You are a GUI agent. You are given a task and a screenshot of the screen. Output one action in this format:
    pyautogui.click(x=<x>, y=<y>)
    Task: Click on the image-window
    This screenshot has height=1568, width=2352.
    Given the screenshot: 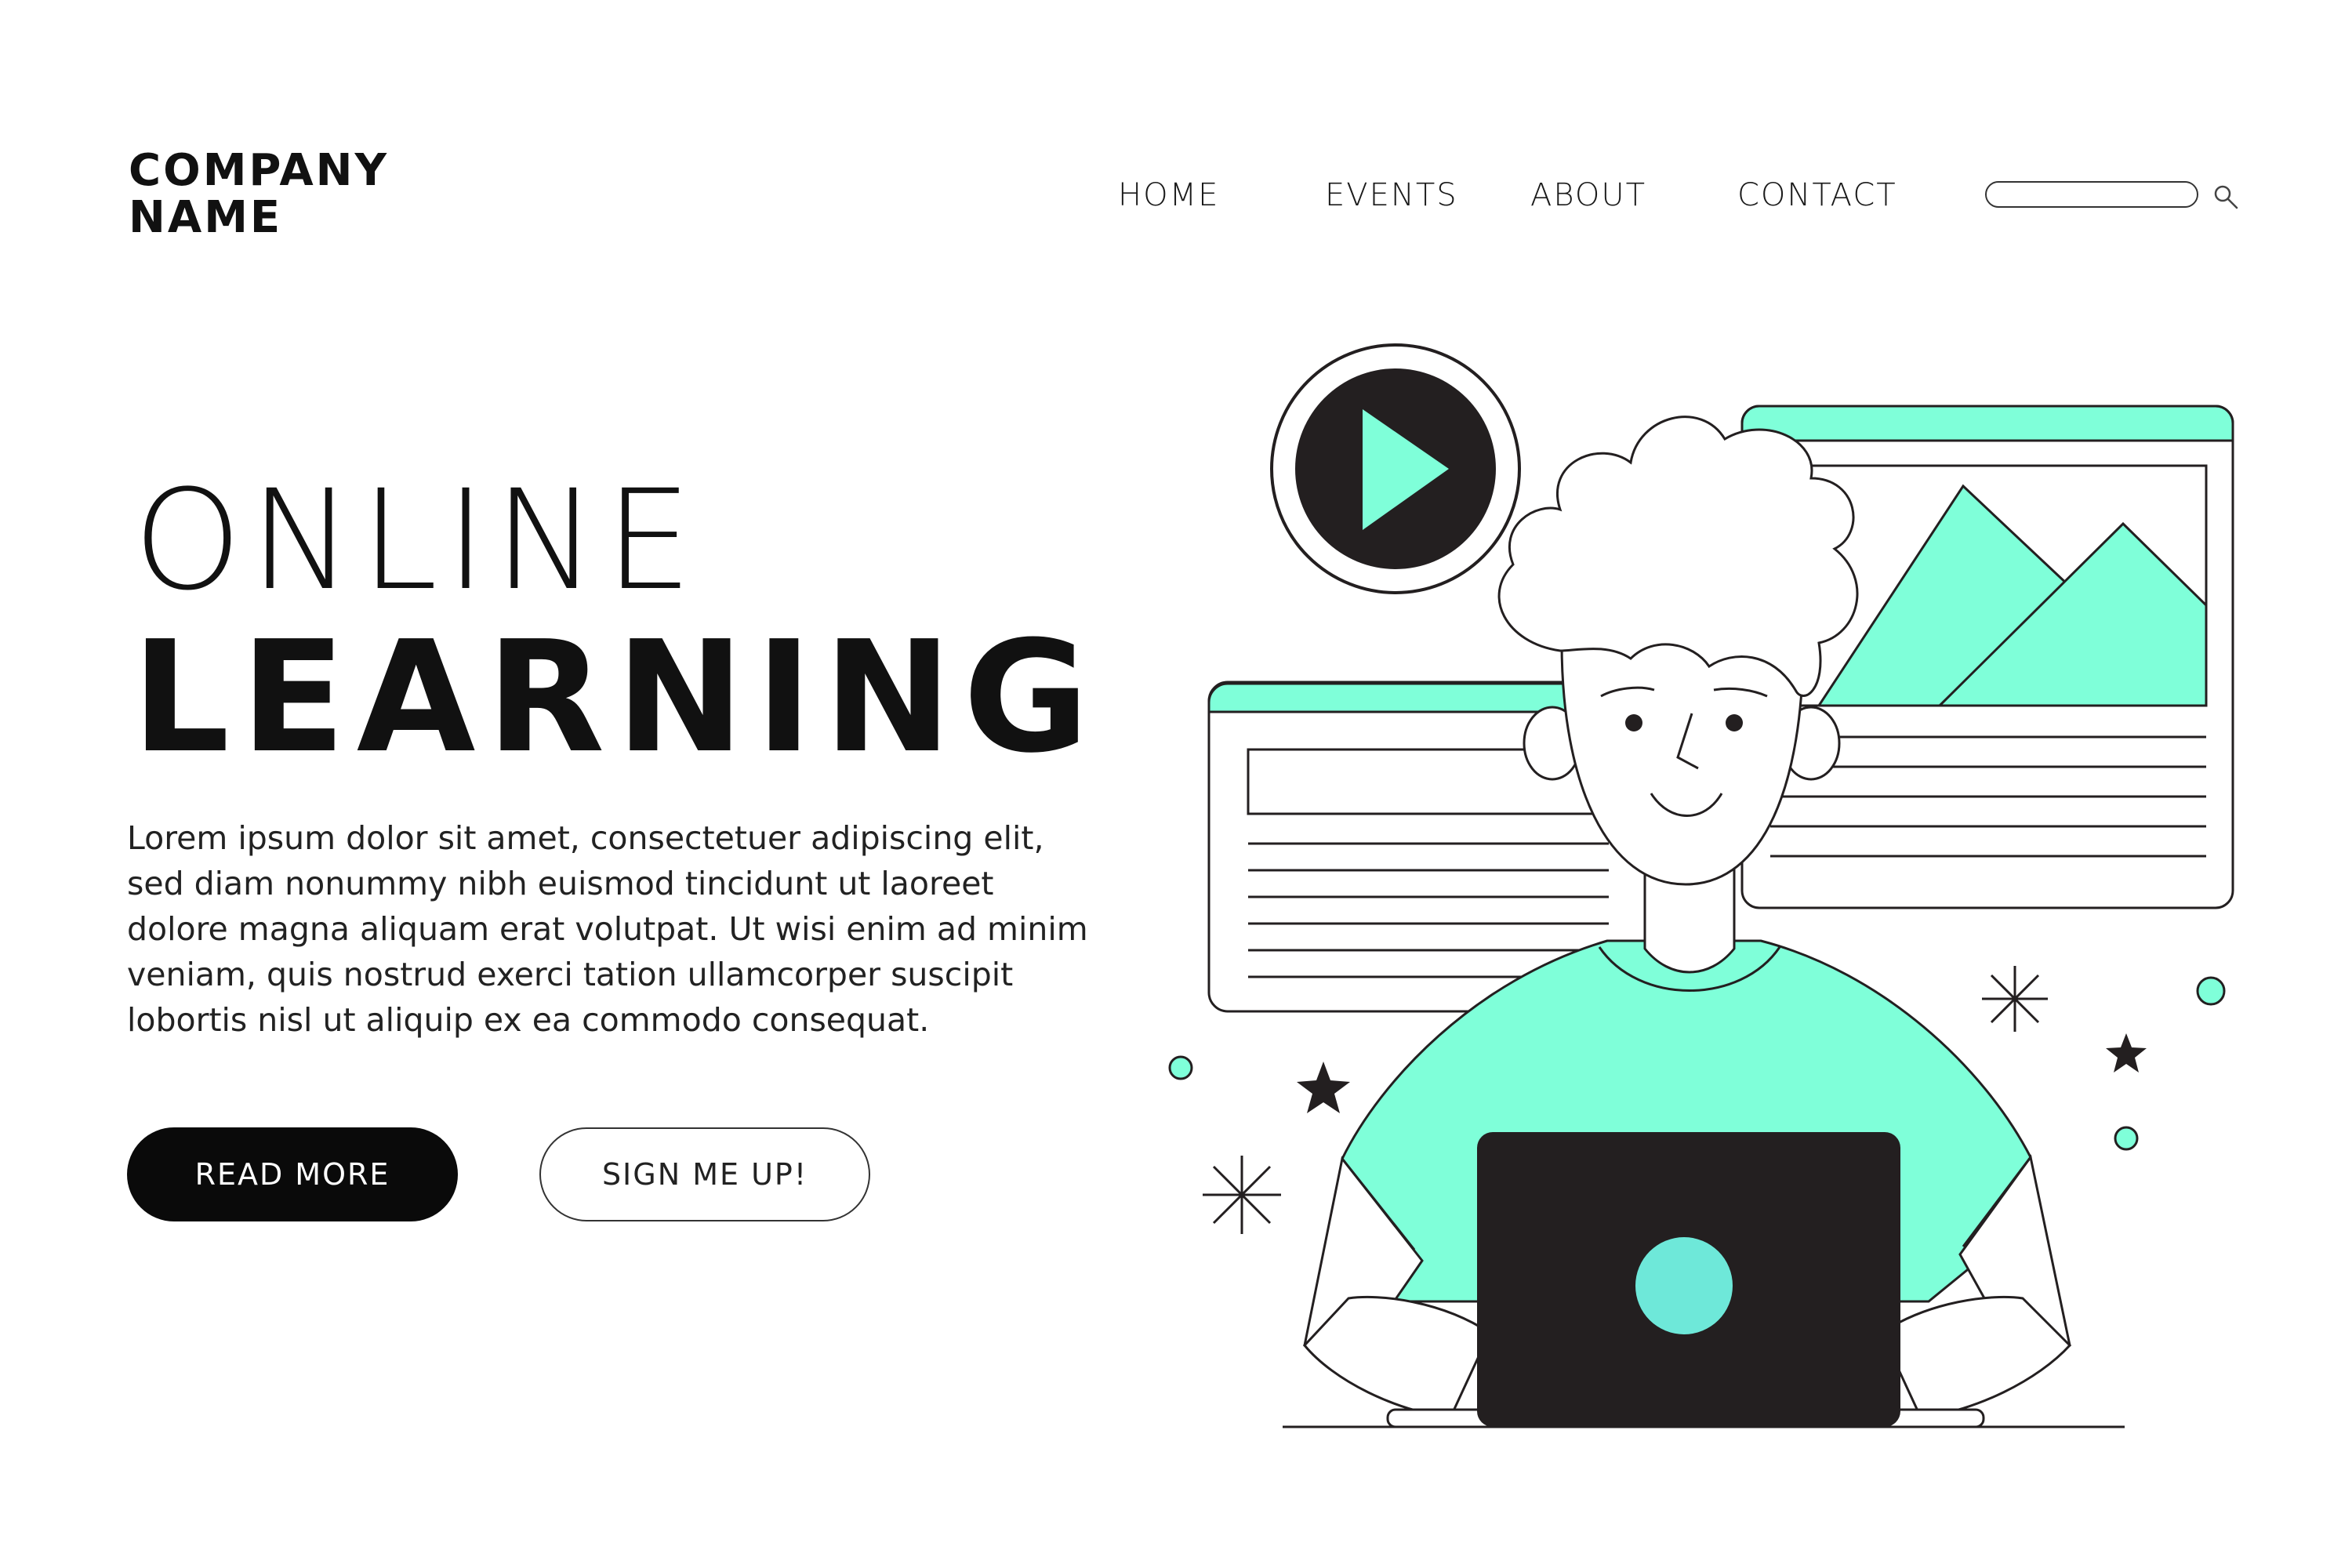 What is the action you would take?
    pyautogui.click(x=1987, y=657)
    